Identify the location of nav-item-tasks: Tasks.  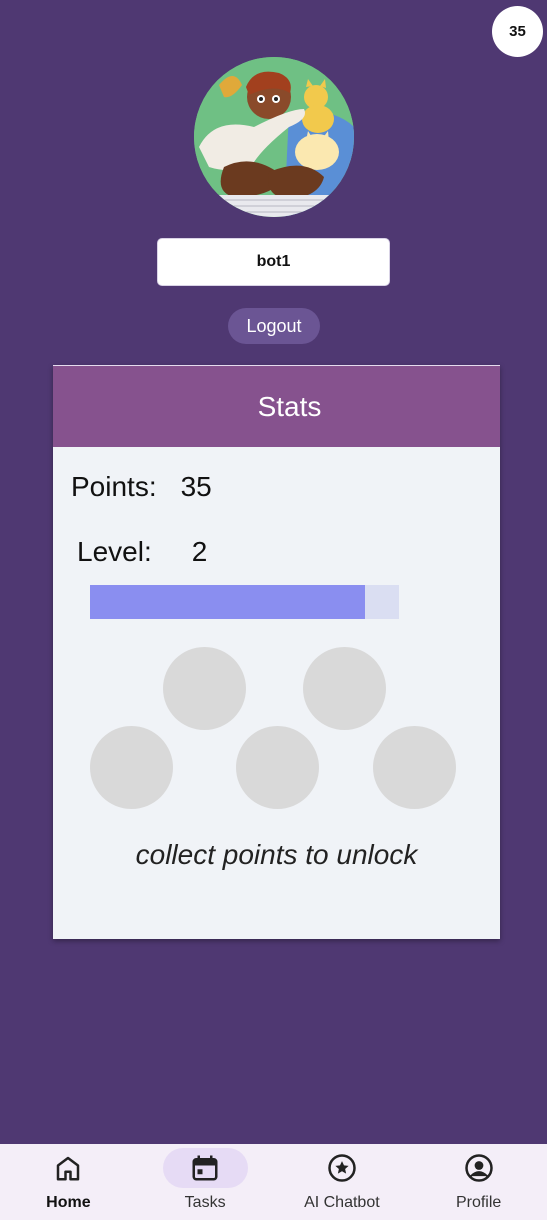
(205, 1182).